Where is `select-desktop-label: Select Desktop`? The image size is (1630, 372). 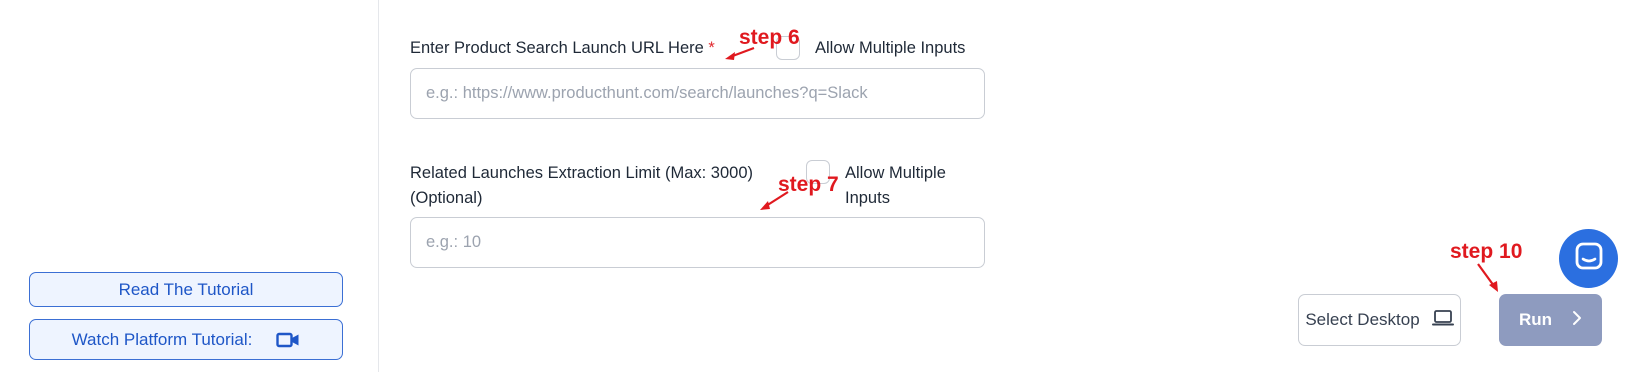 select-desktop-label: Select Desktop is located at coordinates (1362, 319).